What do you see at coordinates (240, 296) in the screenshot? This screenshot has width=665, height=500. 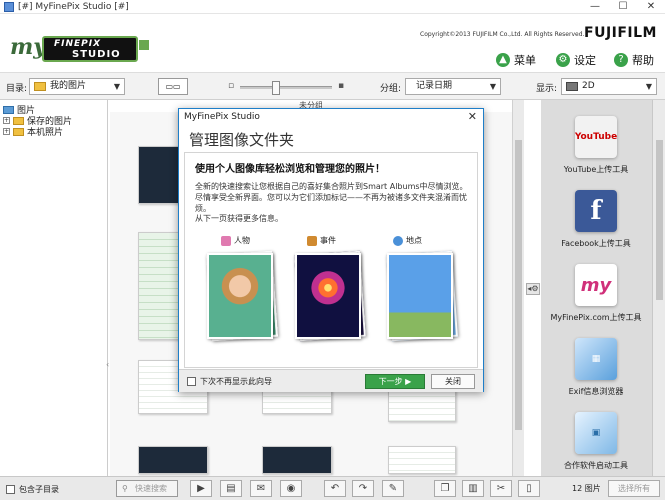 I see `people-photo` at bounding box center [240, 296].